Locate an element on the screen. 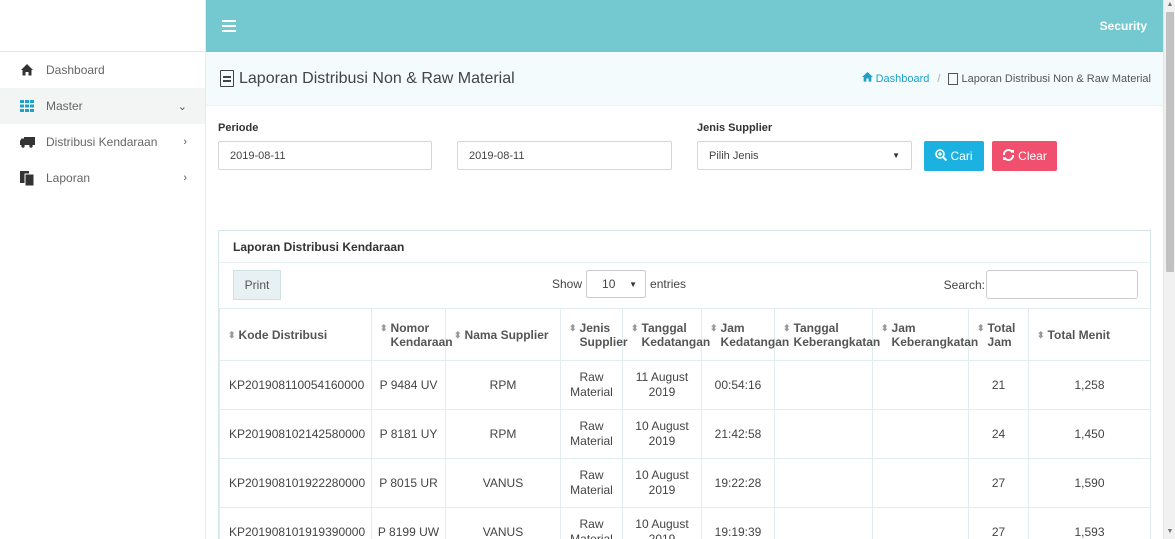 This screenshot has width=1175, height=539. scroll-down-arrow-icon: ▼ is located at coordinates (1169, 533).